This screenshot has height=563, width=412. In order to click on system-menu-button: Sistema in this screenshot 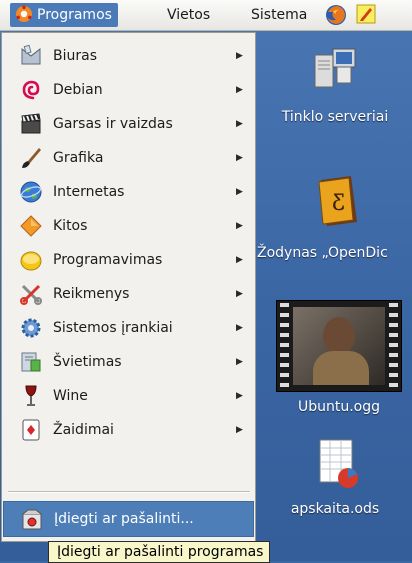, I will do `click(279, 15)`.